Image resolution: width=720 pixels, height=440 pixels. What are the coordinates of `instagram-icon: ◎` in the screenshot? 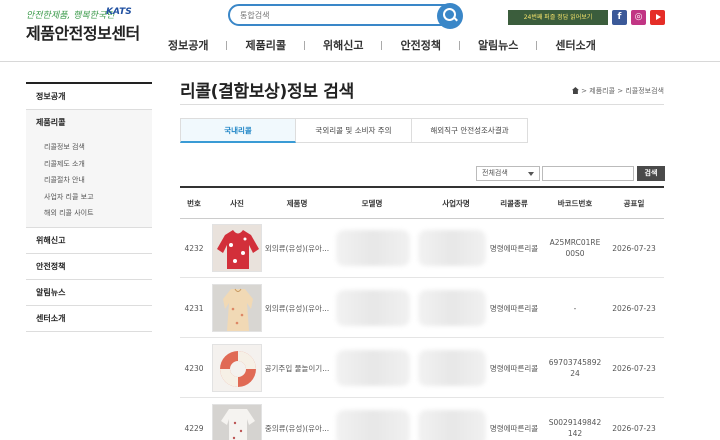 It's located at (638, 17).